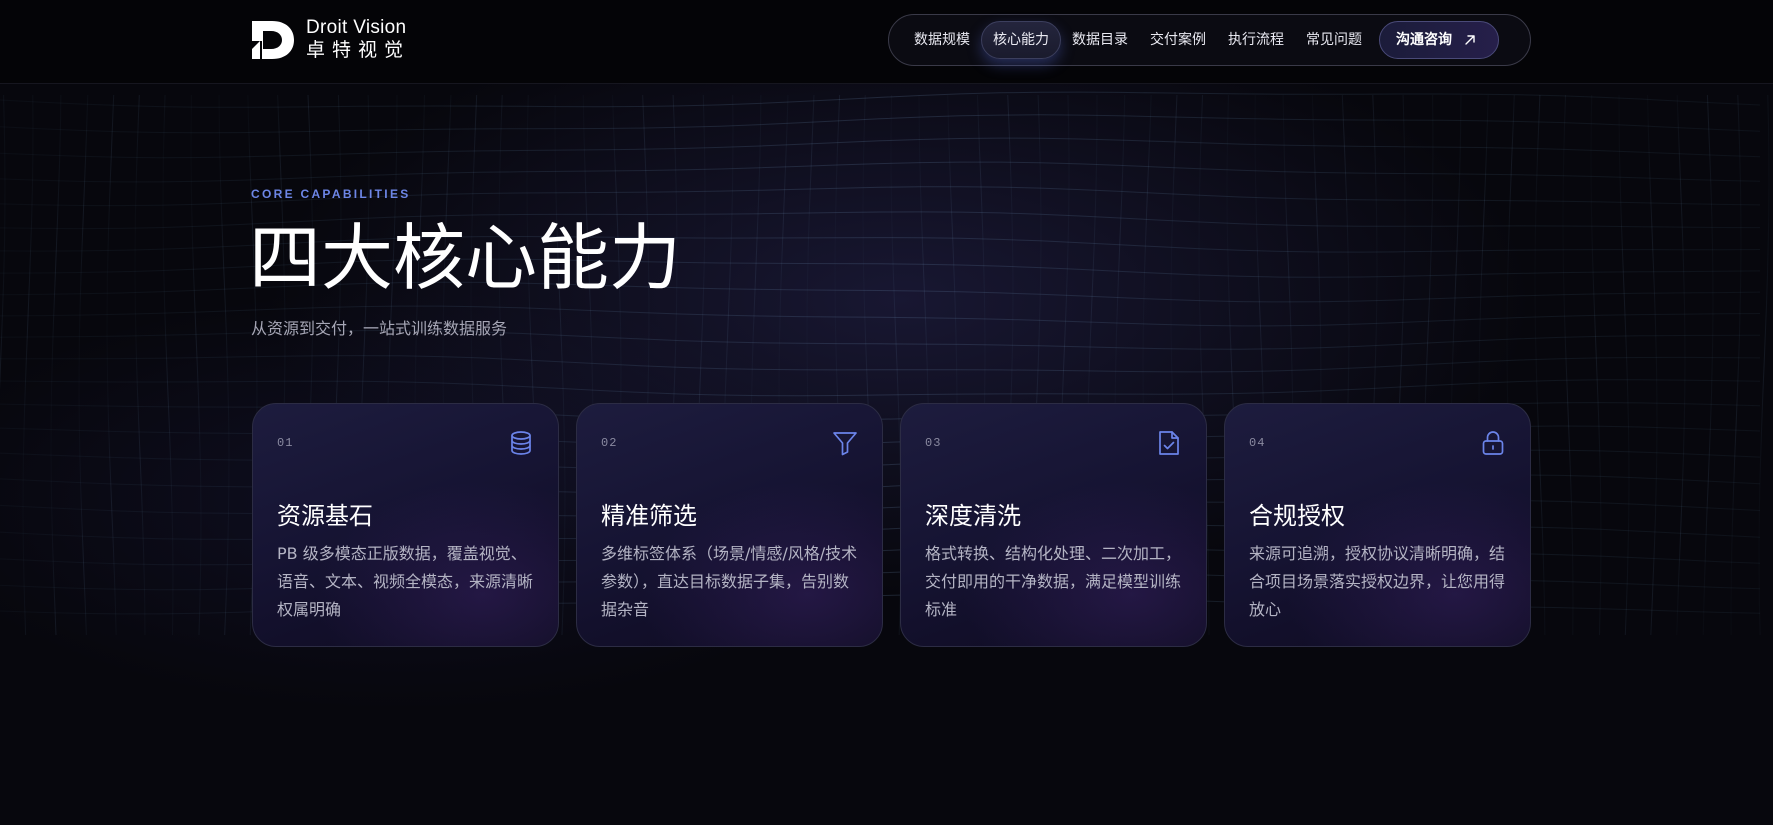  What do you see at coordinates (609, 443) in the screenshot?
I see `card-number: 02` at bounding box center [609, 443].